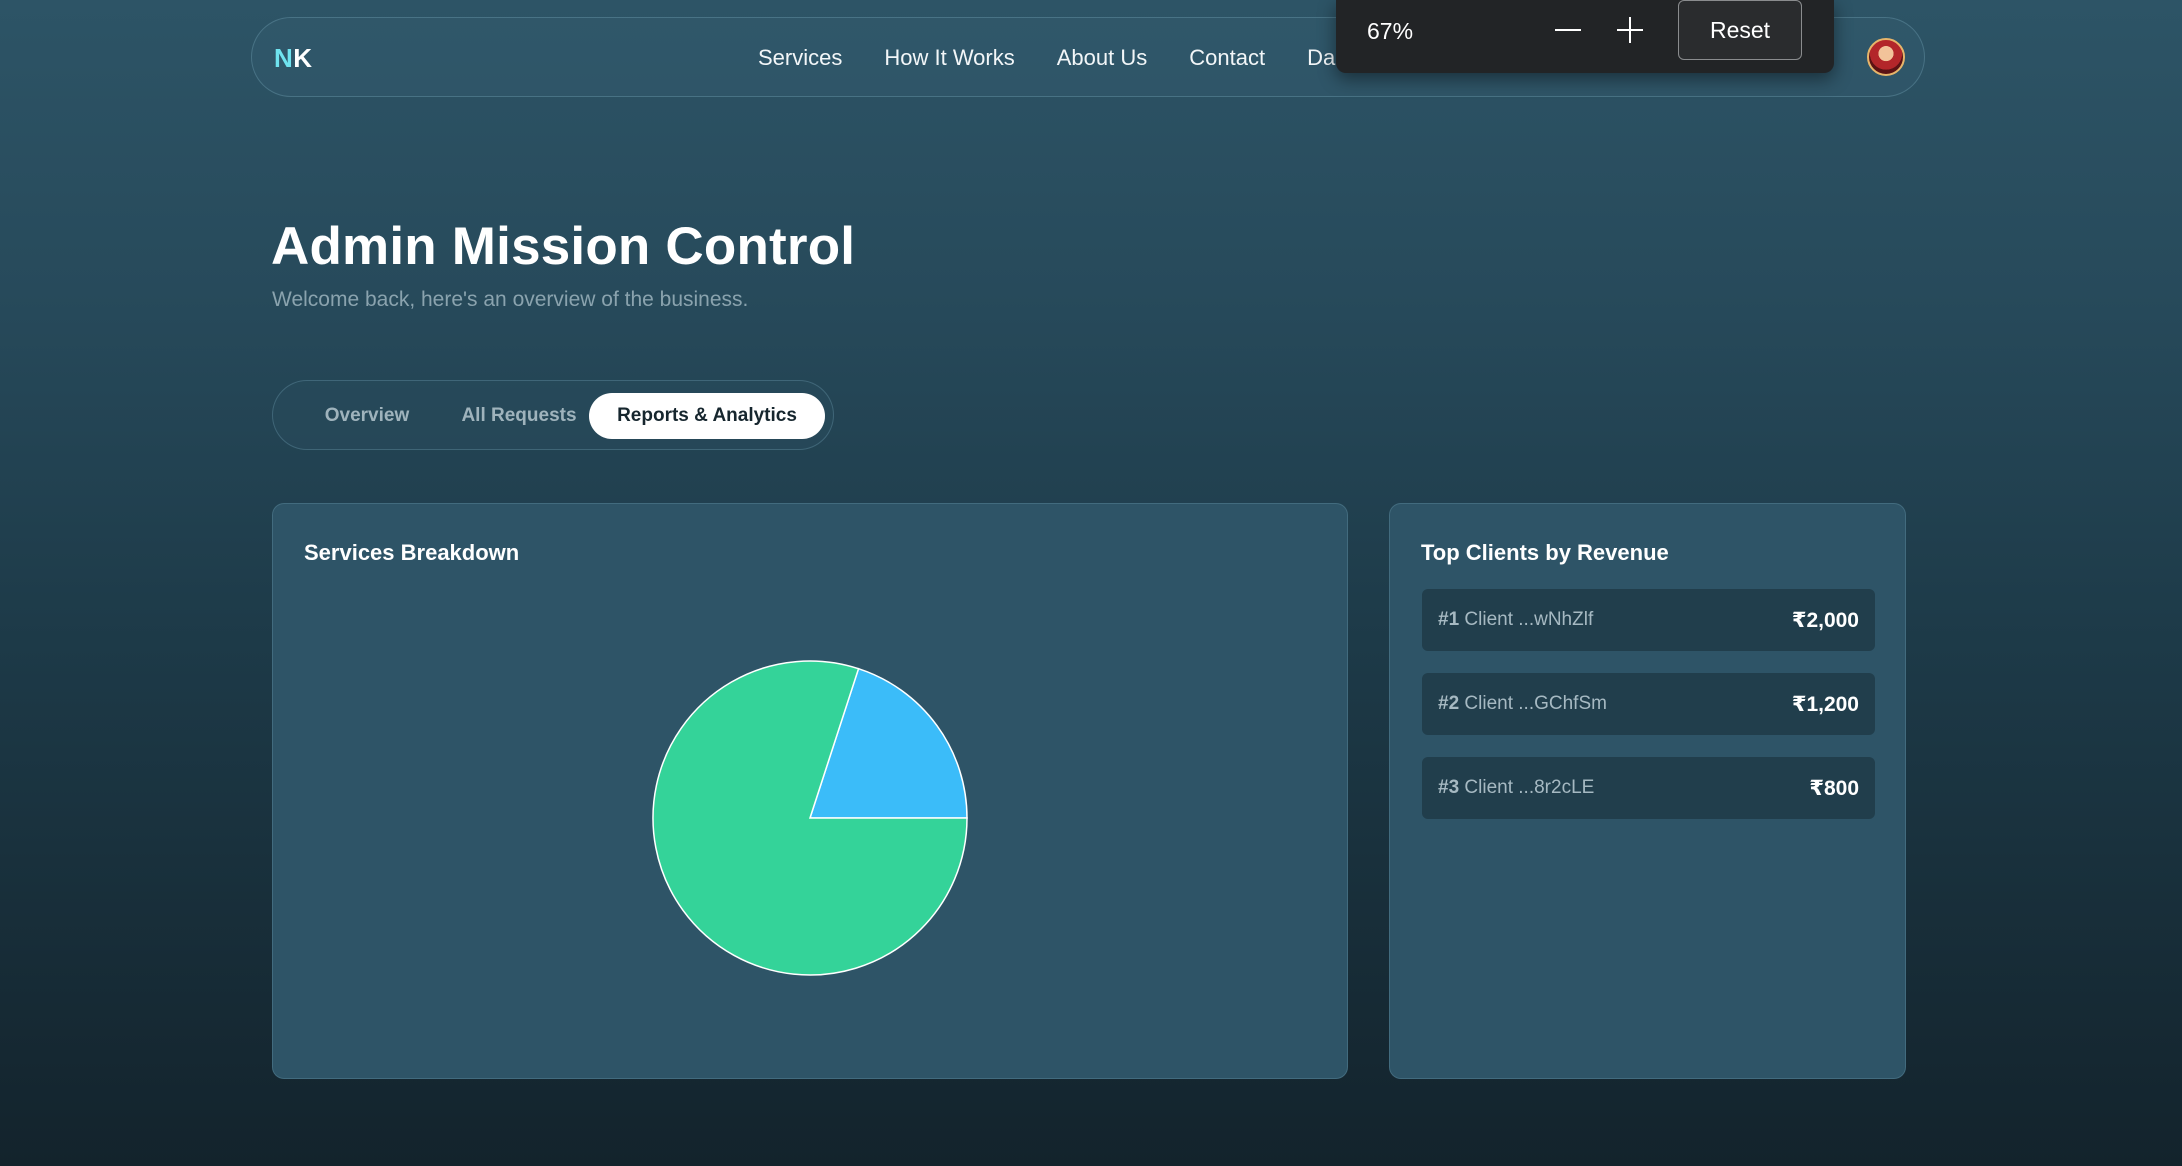 This screenshot has width=2182, height=1166. What do you see at coordinates (563, 246) in the screenshot?
I see `page-title: Admin Mission Control` at bounding box center [563, 246].